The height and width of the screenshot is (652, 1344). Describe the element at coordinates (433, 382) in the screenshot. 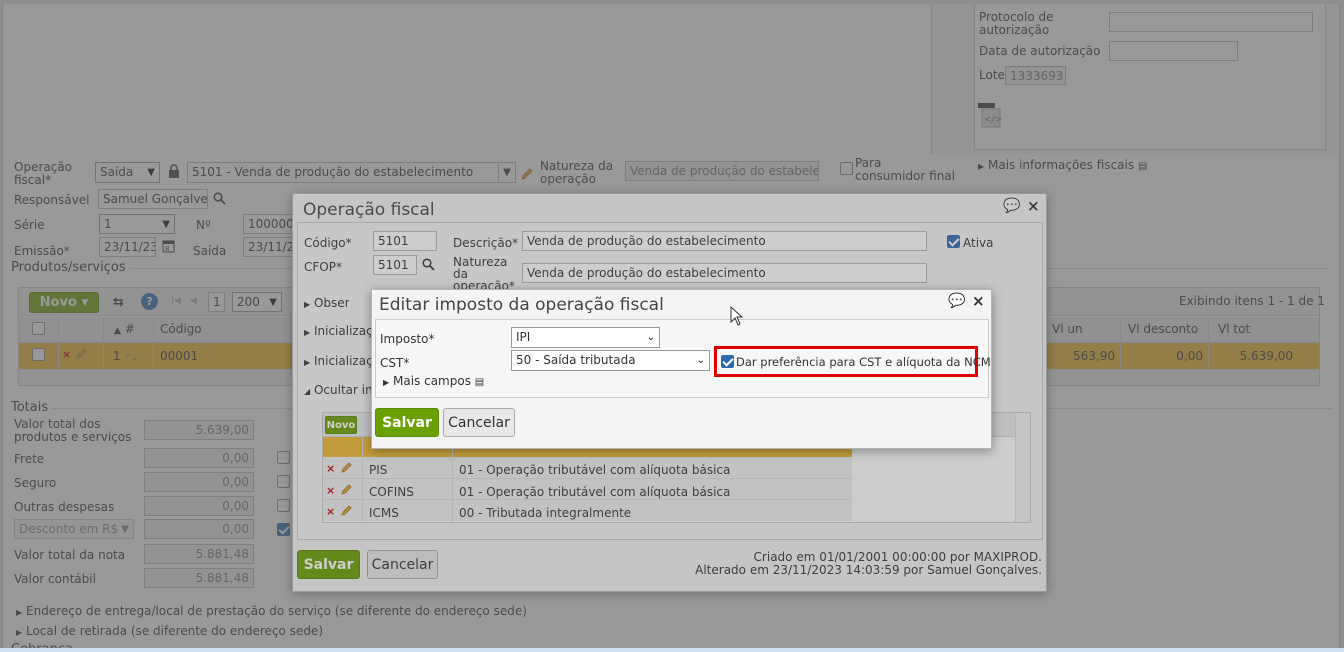

I see `mais-campos-link: ▶ Mais campos ▤` at that location.